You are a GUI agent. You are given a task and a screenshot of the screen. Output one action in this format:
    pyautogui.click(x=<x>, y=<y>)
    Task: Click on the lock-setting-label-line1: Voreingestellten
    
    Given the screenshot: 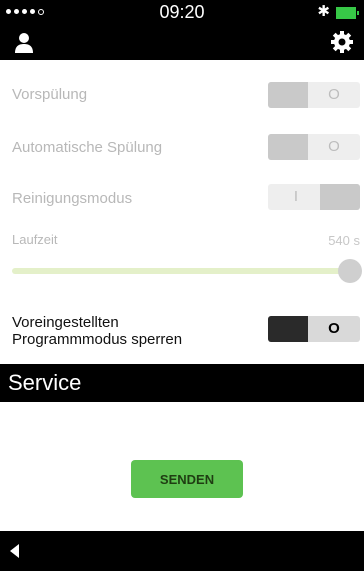 What is the action you would take?
    pyautogui.click(x=65, y=322)
    